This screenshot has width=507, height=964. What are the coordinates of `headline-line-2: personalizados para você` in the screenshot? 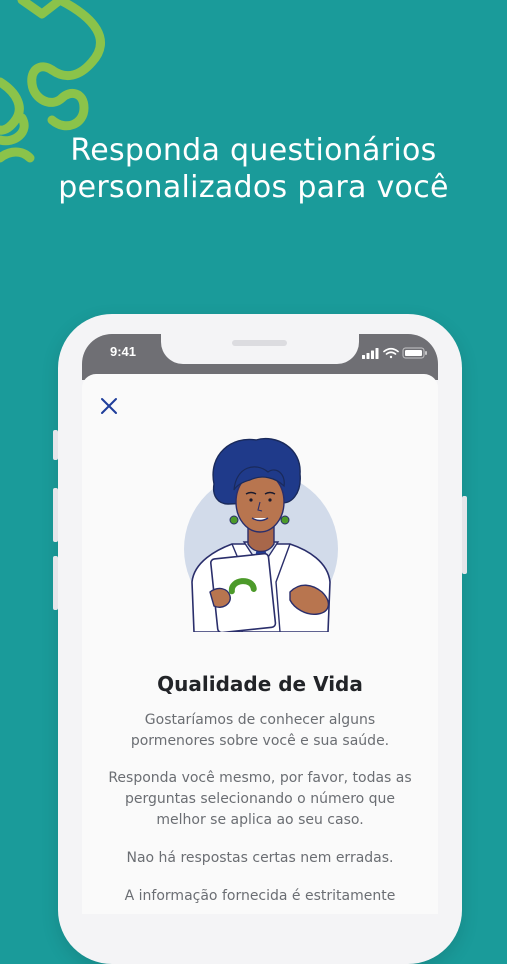 It's located at (253, 187).